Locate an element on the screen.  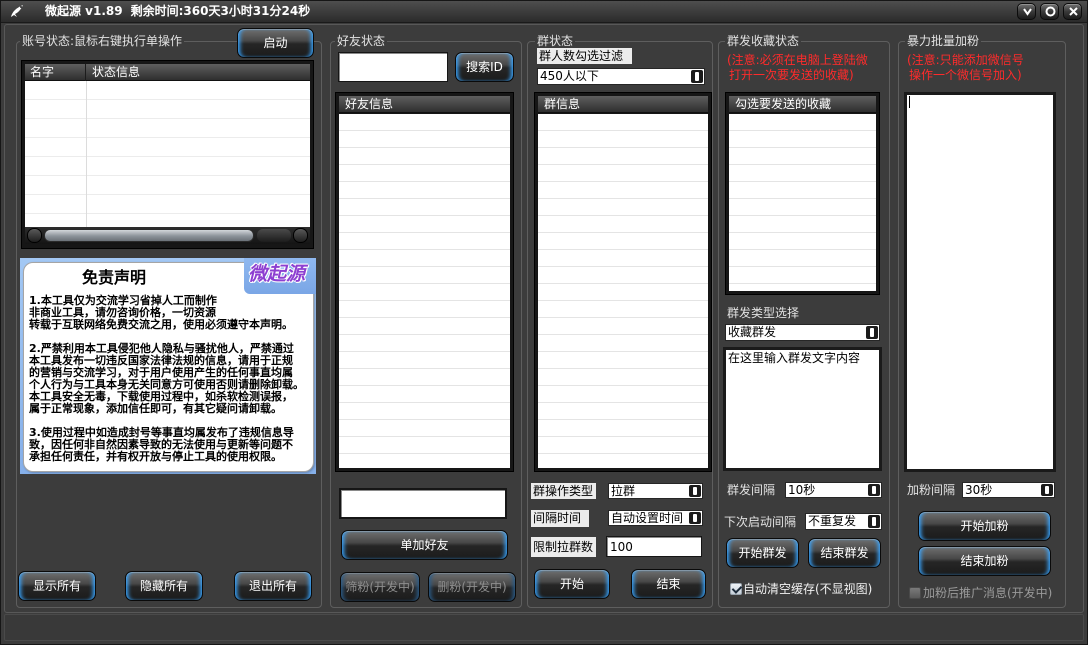
friend-list-body is located at coordinates (424, 291).